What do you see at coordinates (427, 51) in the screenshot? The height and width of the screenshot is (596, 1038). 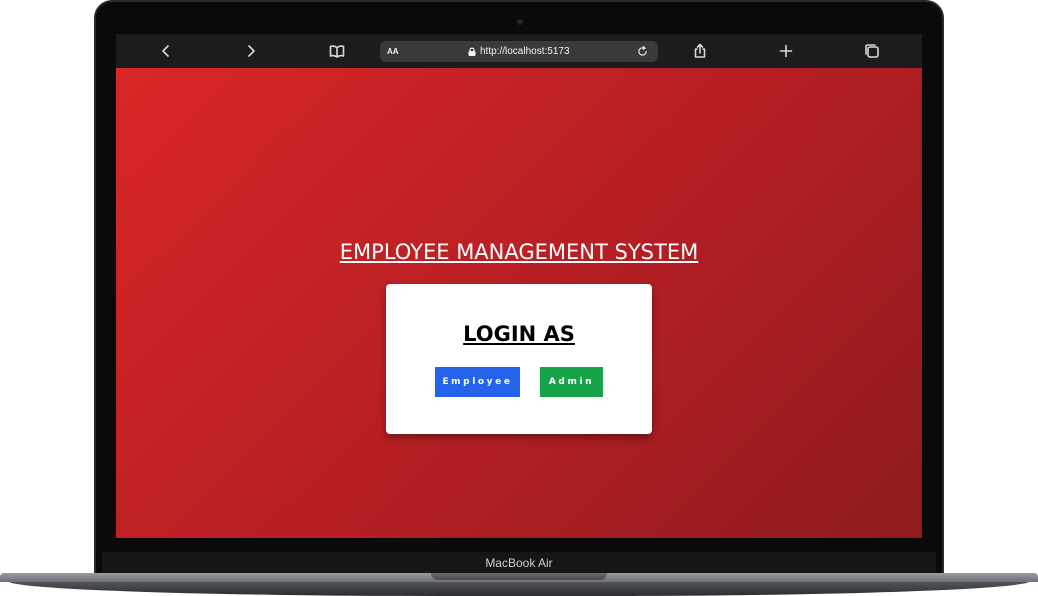 I see `text-size-button: AA` at bounding box center [427, 51].